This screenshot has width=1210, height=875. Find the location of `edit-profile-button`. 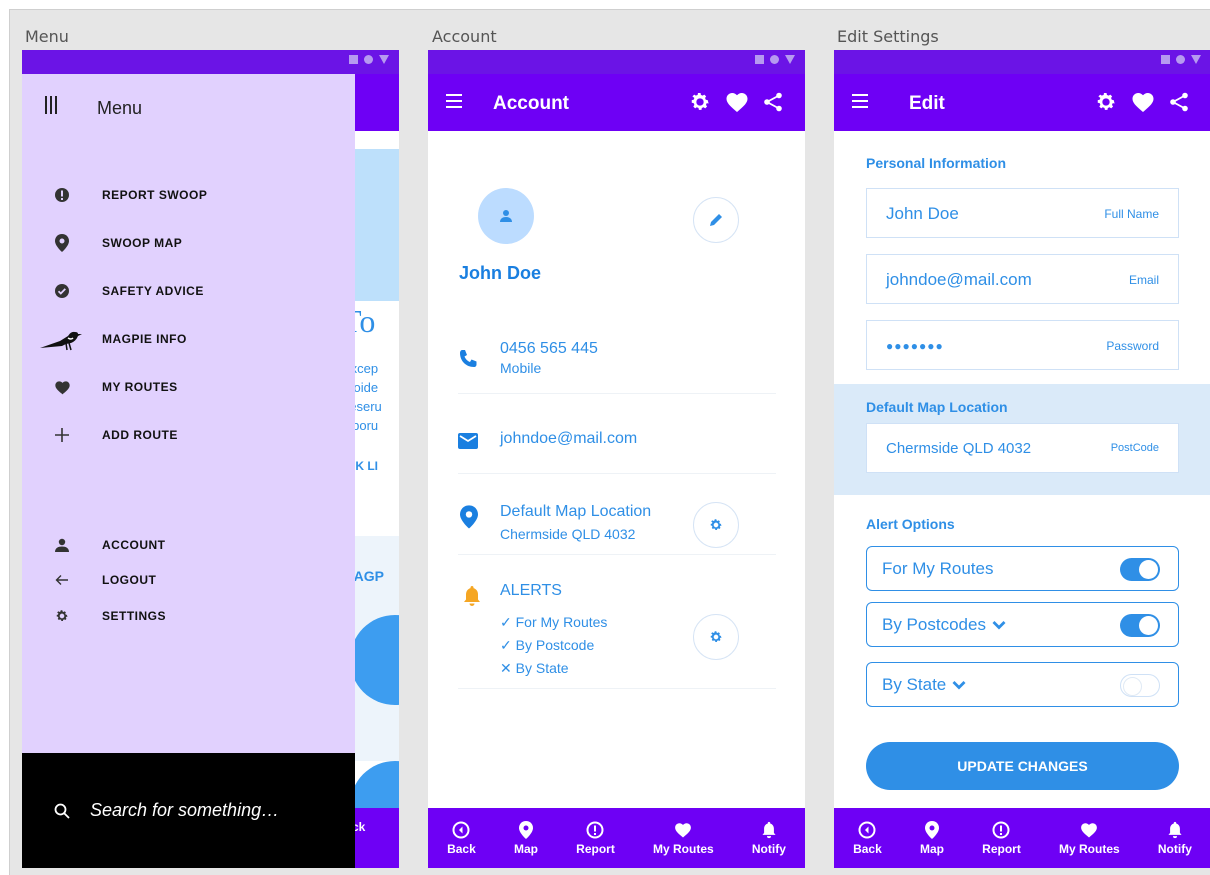

edit-profile-button is located at coordinates (716, 220).